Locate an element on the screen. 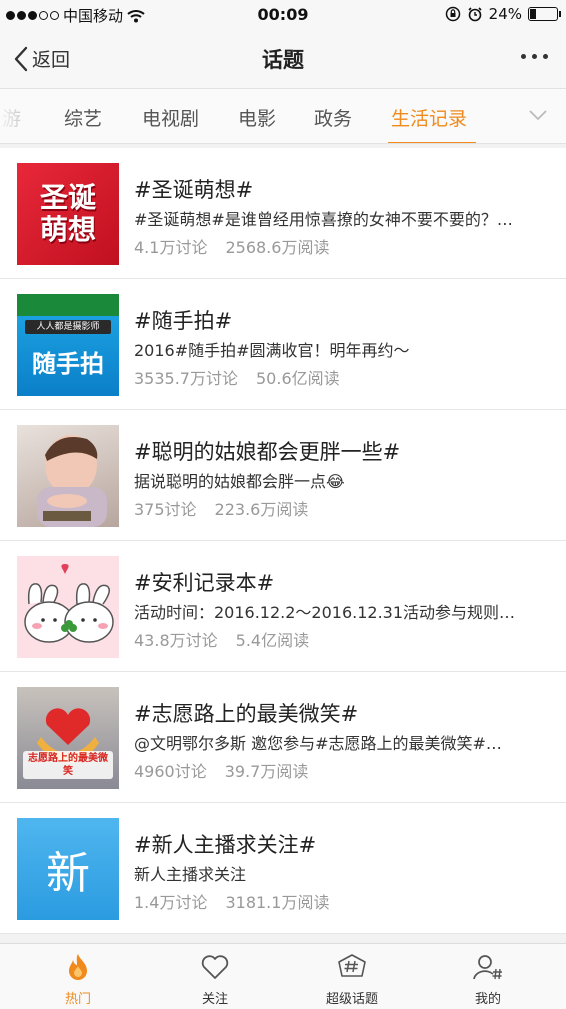 Image resolution: width=566 pixels, height=1009 pixels. bottom-tab-bar: 热门 关注 超级话题 我的 is located at coordinates (283, 976).